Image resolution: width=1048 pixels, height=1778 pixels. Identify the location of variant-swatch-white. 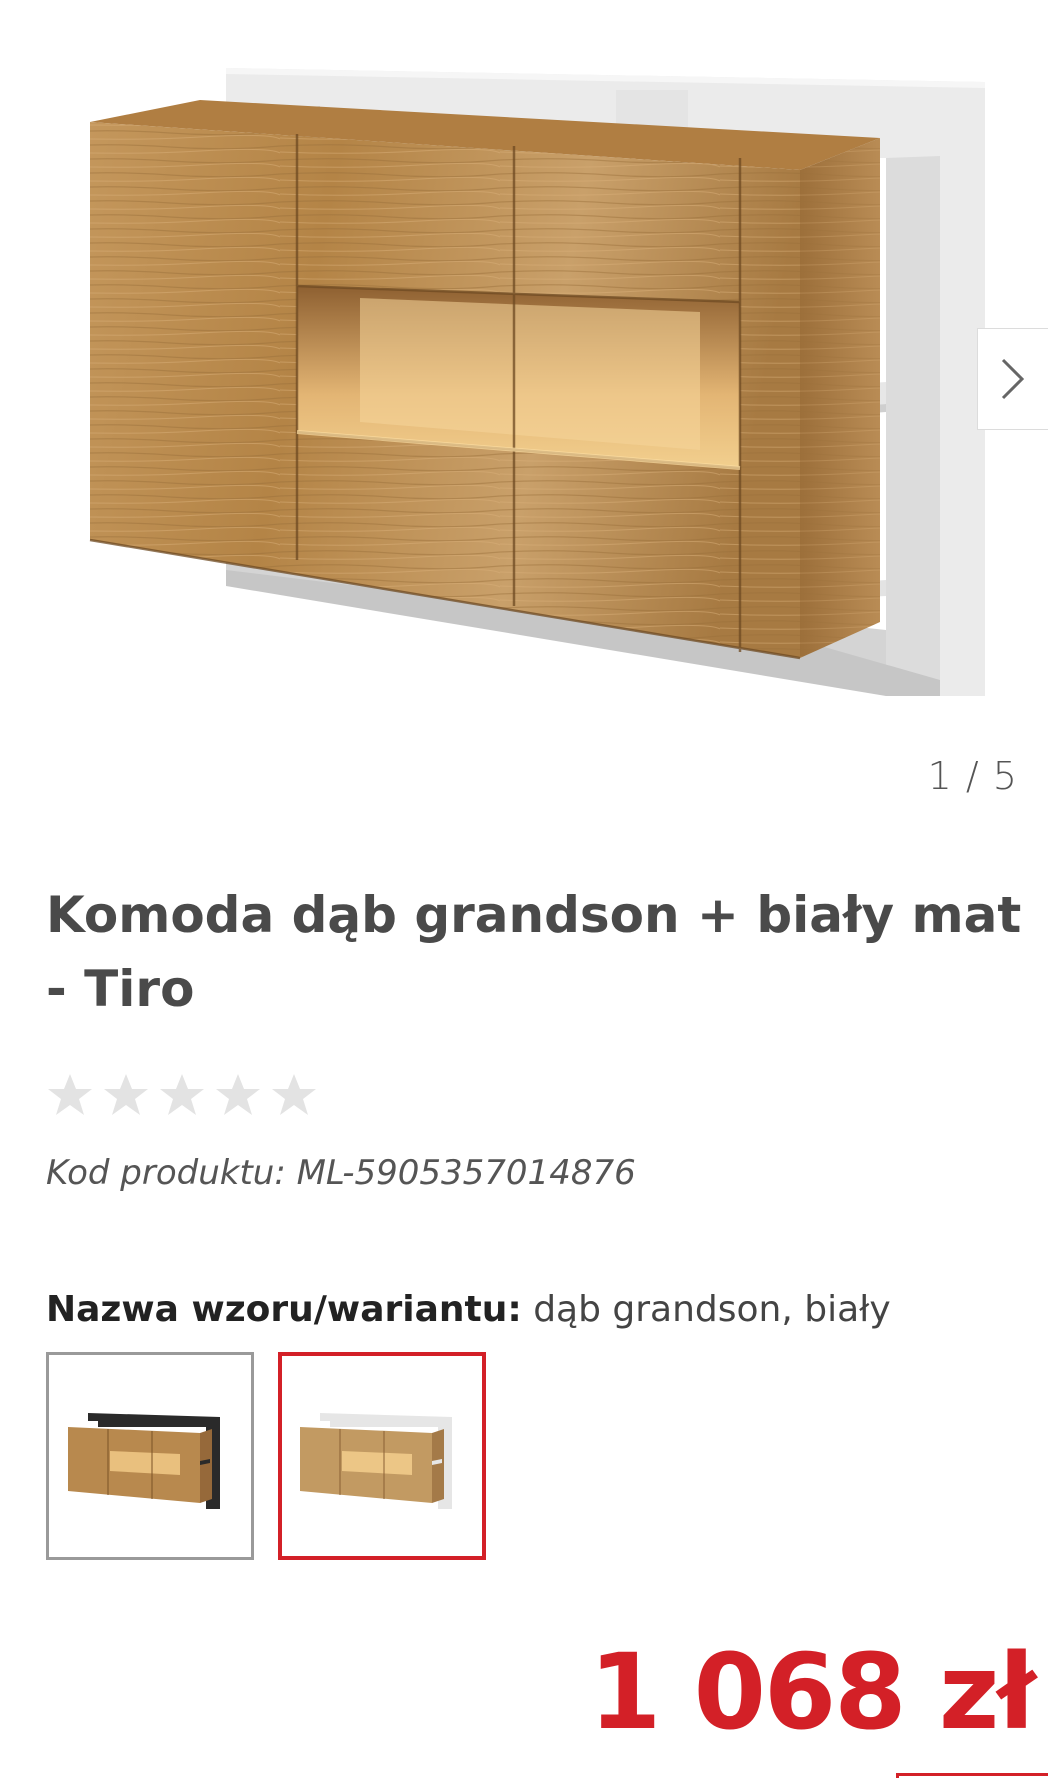
(382, 1456).